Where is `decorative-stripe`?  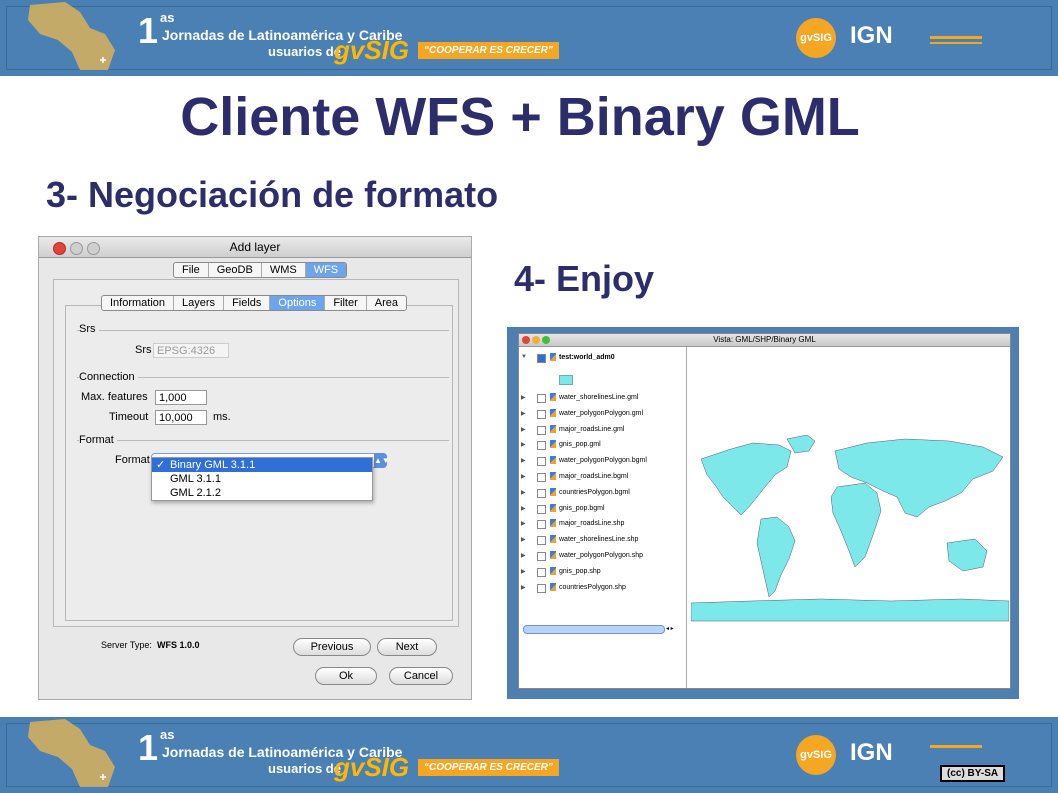
decorative-stripe is located at coordinates (956, 746).